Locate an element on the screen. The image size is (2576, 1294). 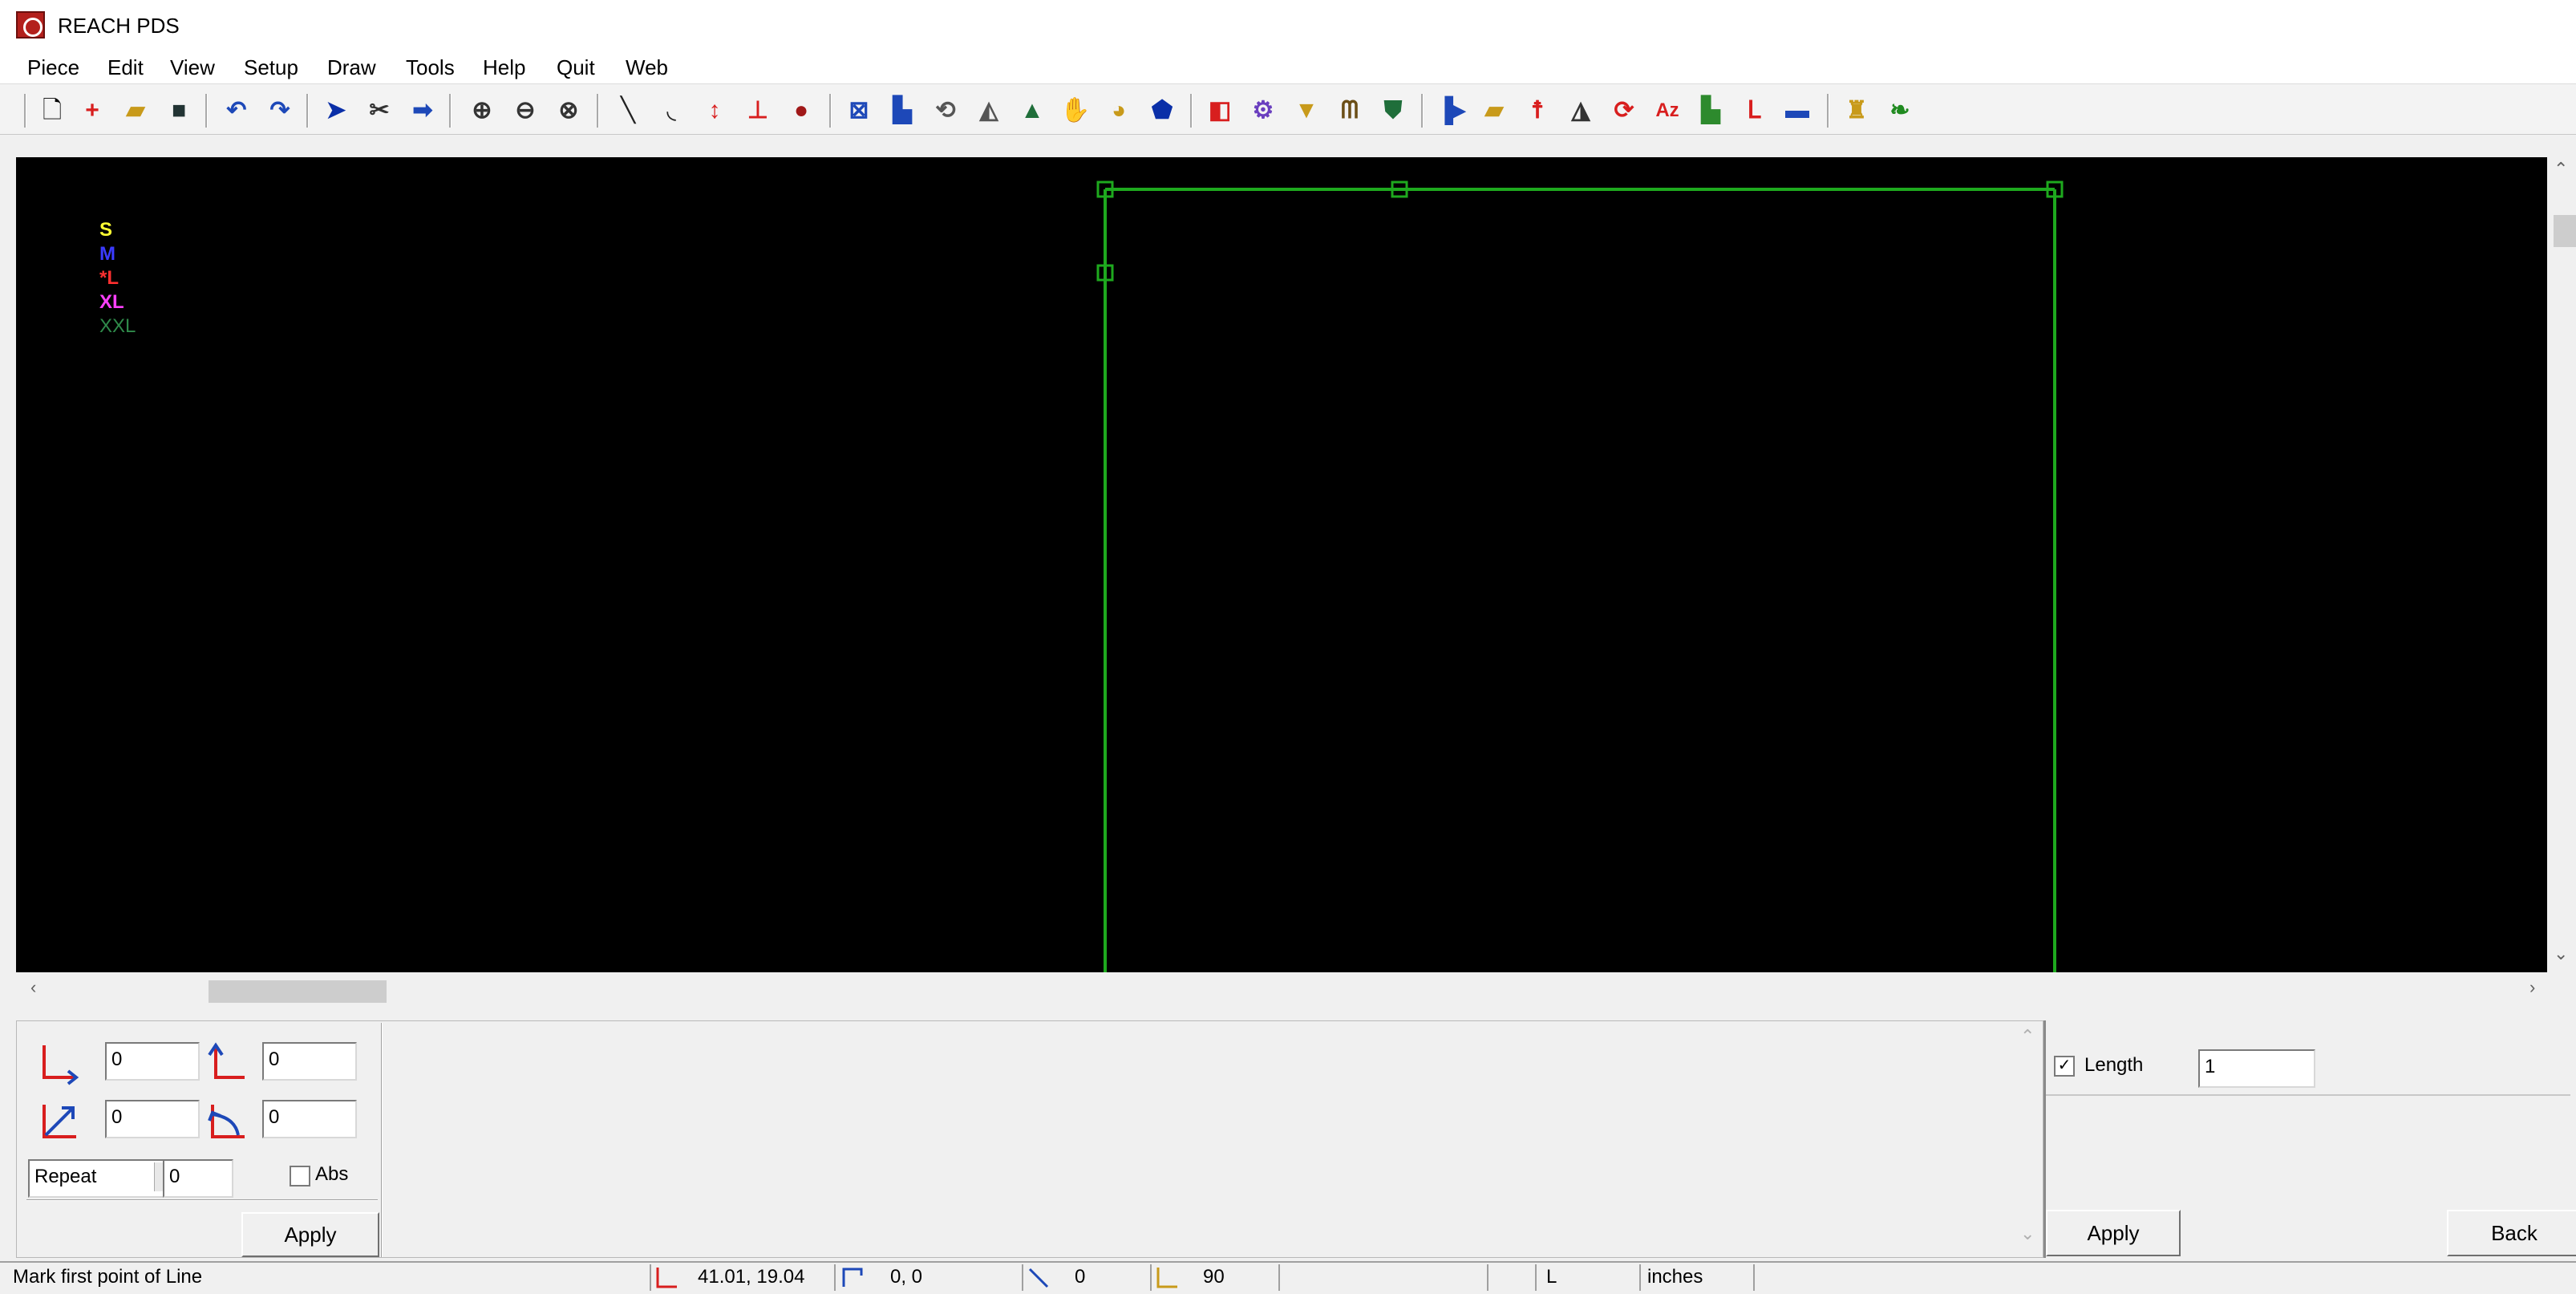
scroll-left-icon: ‹ is located at coordinates (33, 988).